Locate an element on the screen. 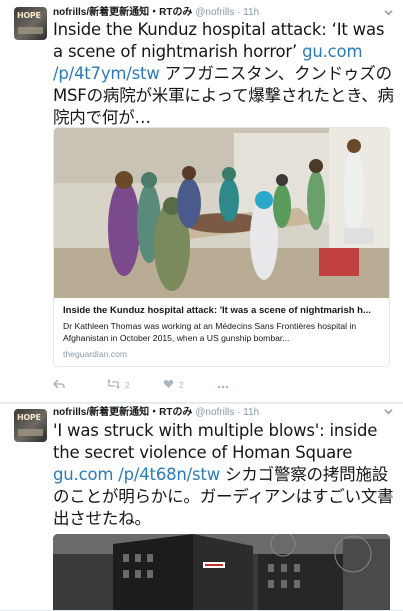  tweet-link: gu.com /p/4t68n/stw is located at coordinates (136, 474).